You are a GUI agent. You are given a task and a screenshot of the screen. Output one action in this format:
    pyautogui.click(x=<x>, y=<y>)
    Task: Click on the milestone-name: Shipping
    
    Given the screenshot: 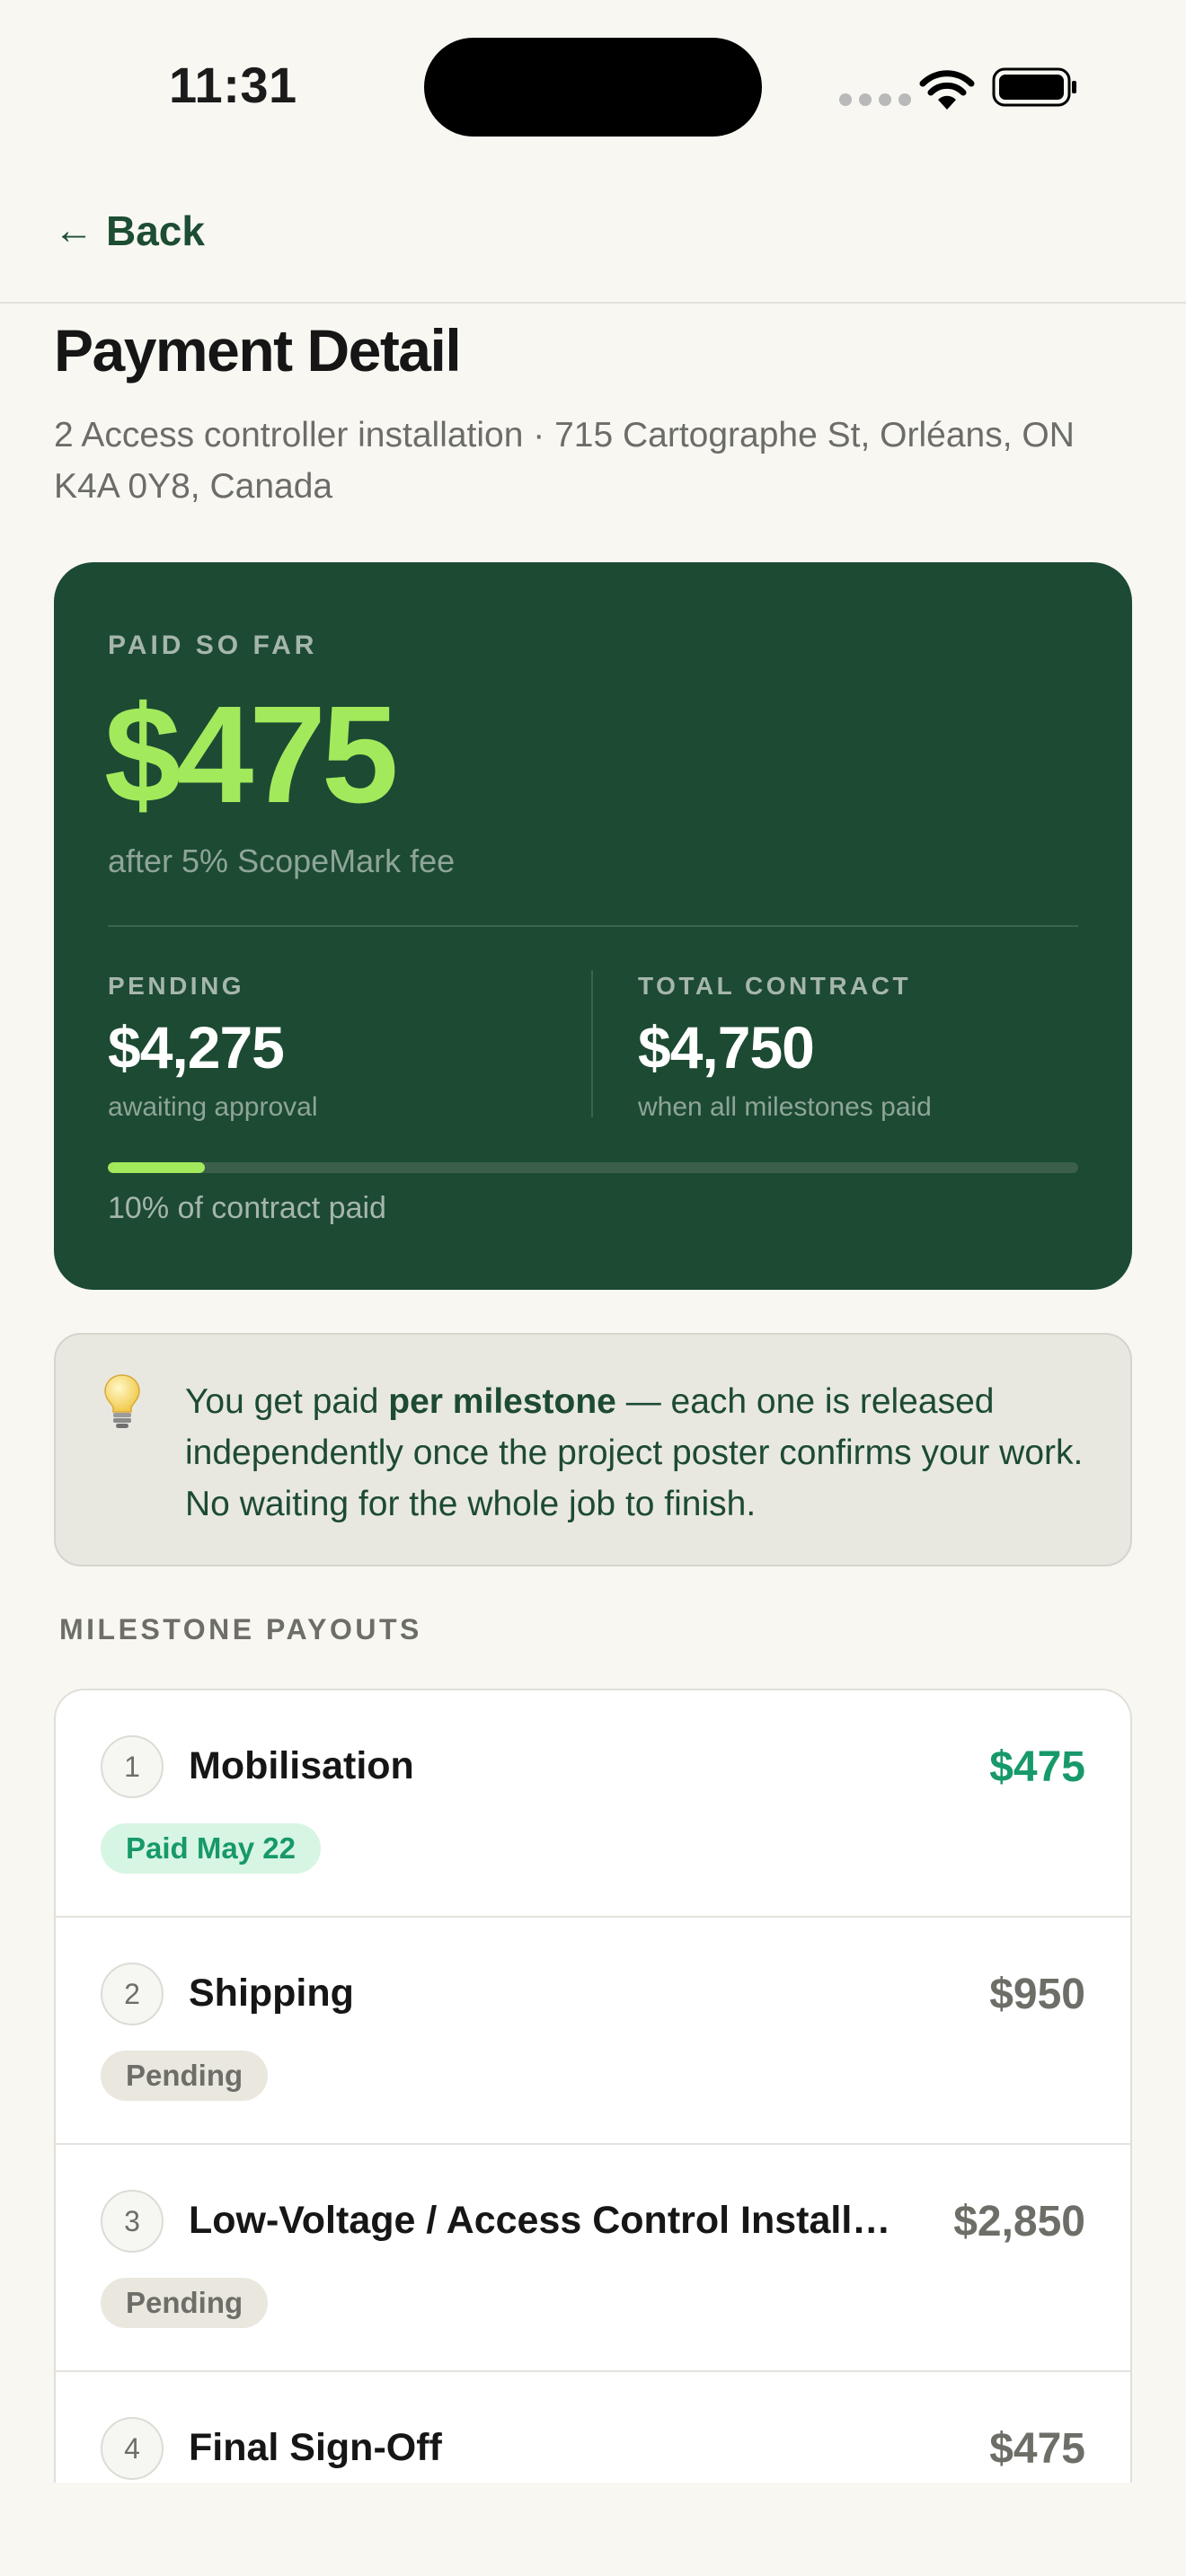 What is the action you would take?
    pyautogui.click(x=271, y=1993)
    